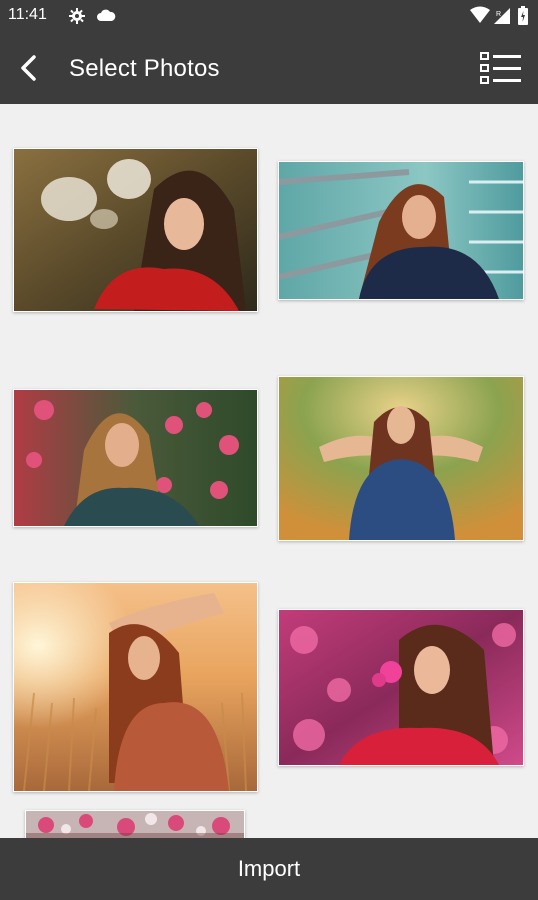  Describe the element at coordinates (269, 16) in the screenshot. I see `status-bar: 11:41 R` at that location.